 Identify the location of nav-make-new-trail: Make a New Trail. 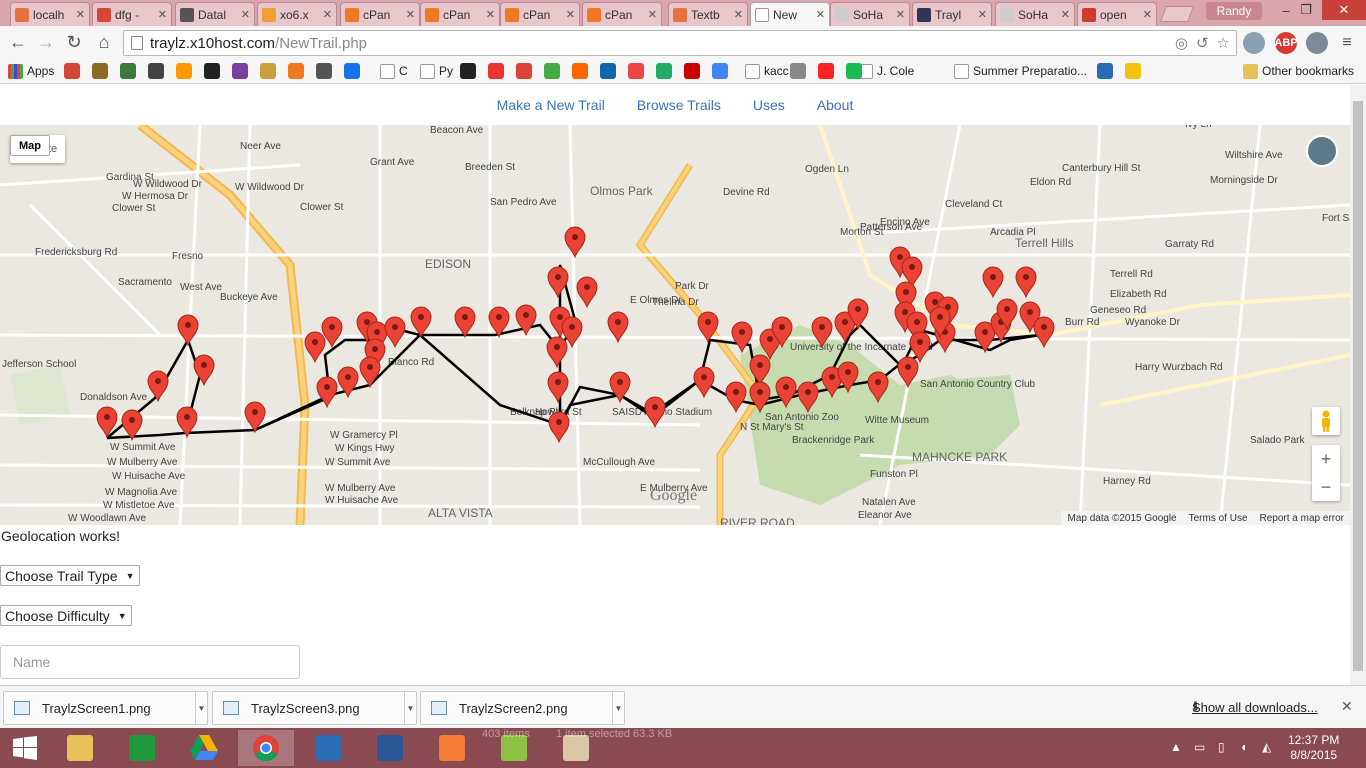
(551, 105).